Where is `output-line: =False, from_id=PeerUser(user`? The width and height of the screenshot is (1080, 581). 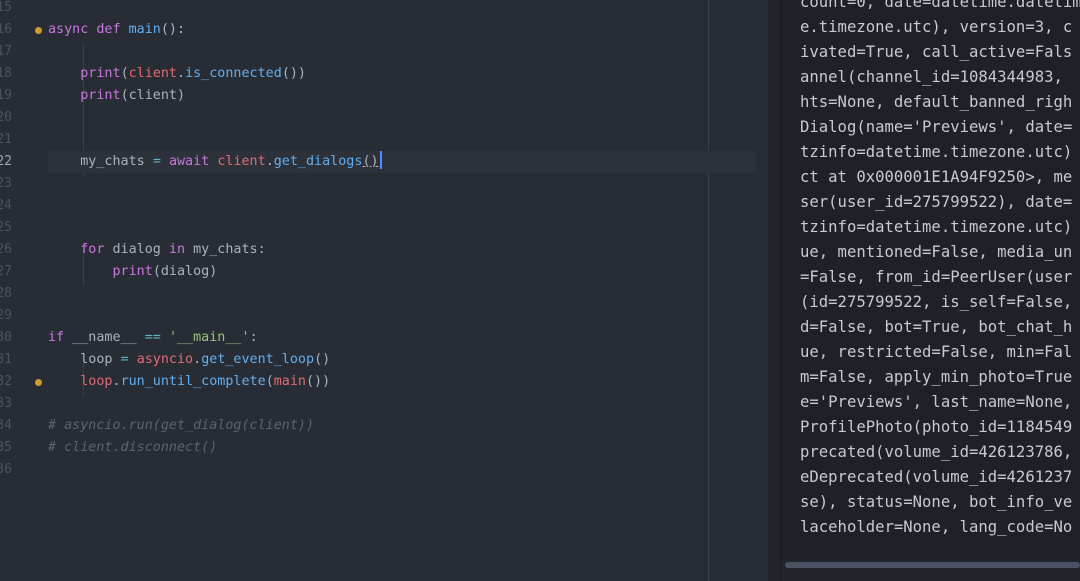
output-line: =False, from_id=PeerUser(user is located at coordinates (936, 277).